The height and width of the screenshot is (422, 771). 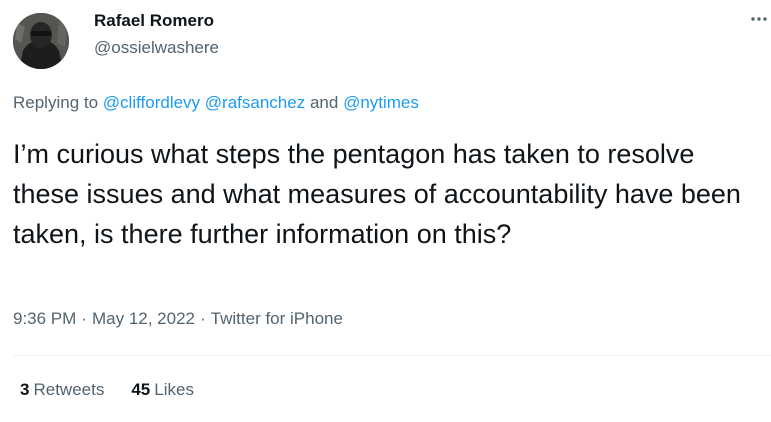 I want to click on tweet-metadata: 9:36 PM · May 12, 2022 · Twitter for iPhone, so click(x=178, y=319).